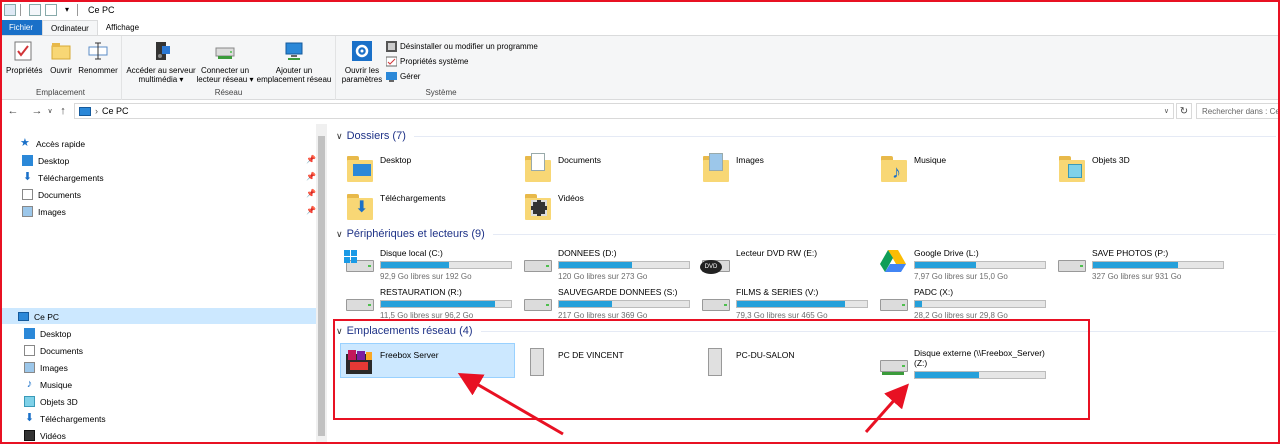  I want to click on section-network: ∨ Emplacements réseau (4), so click(806, 331).